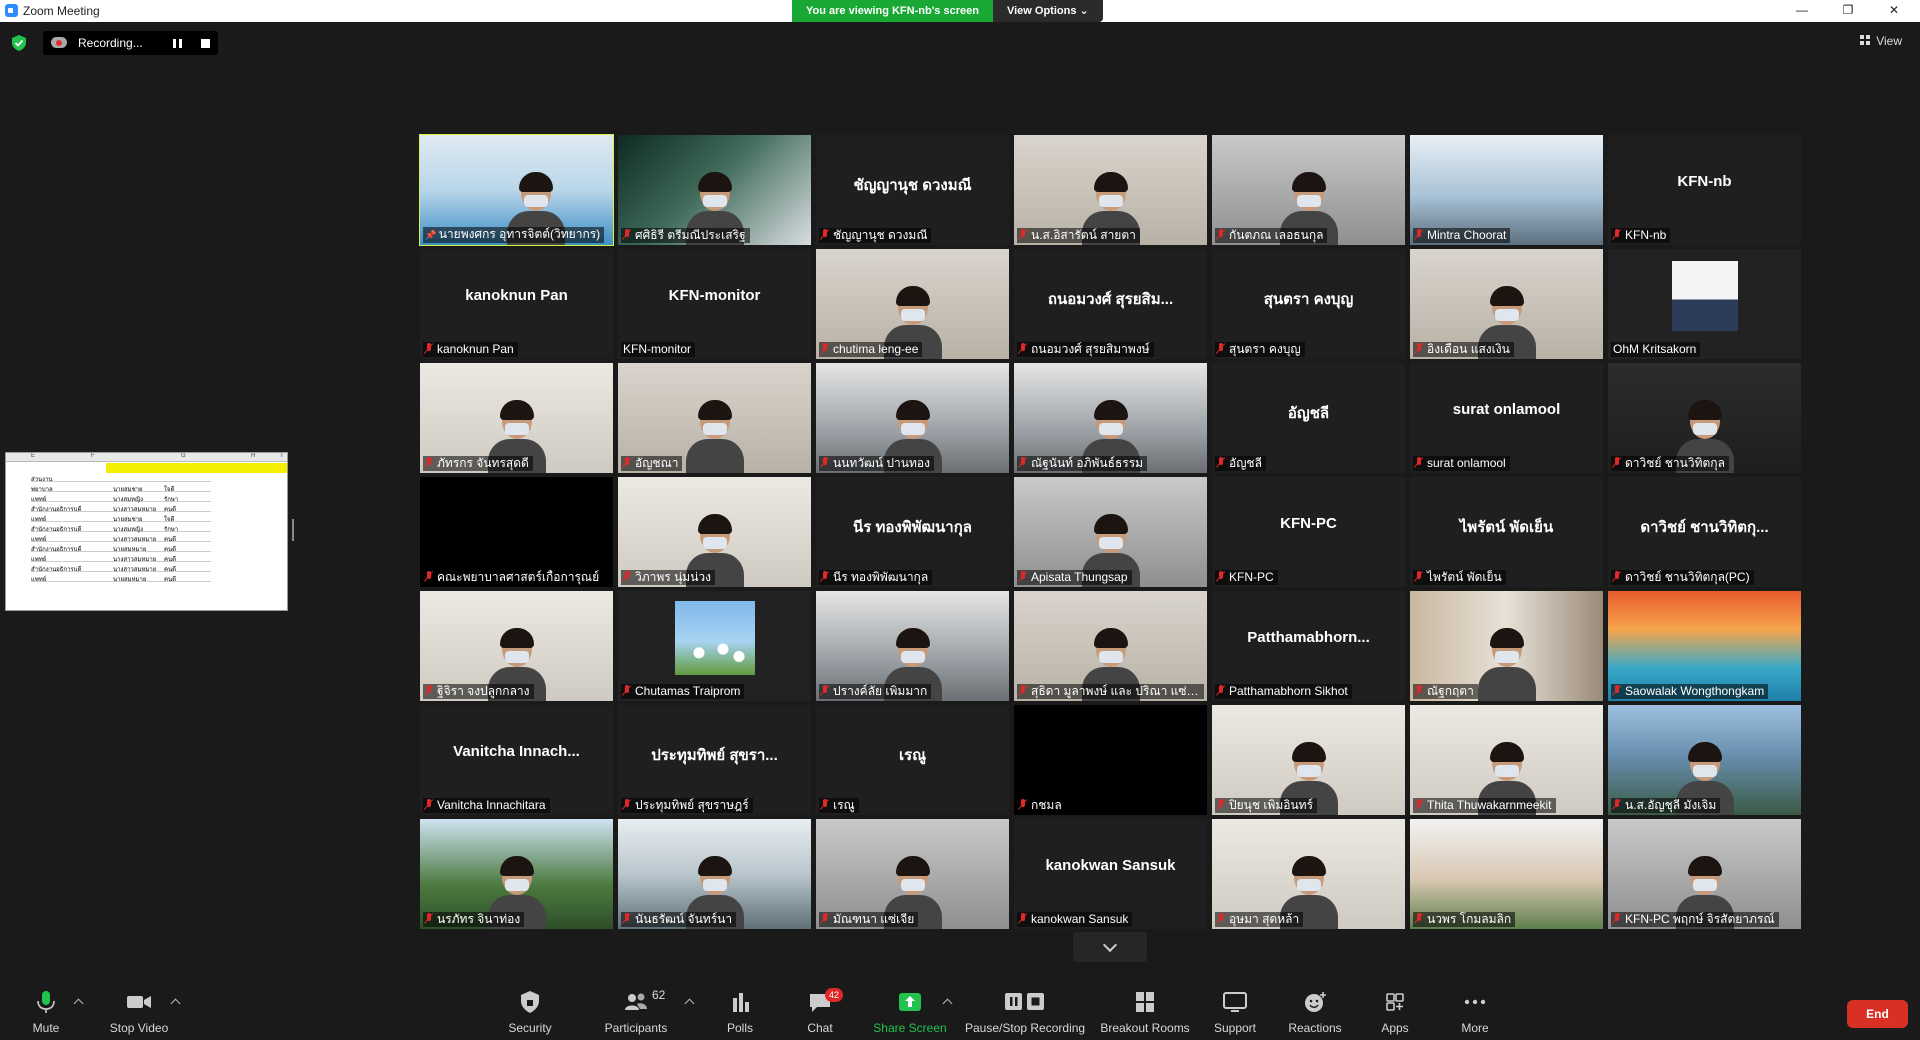 The image size is (1920, 1040). What do you see at coordinates (1469, 919) in the screenshot?
I see `participant-name: นวพร โกมลมลิก` at bounding box center [1469, 919].